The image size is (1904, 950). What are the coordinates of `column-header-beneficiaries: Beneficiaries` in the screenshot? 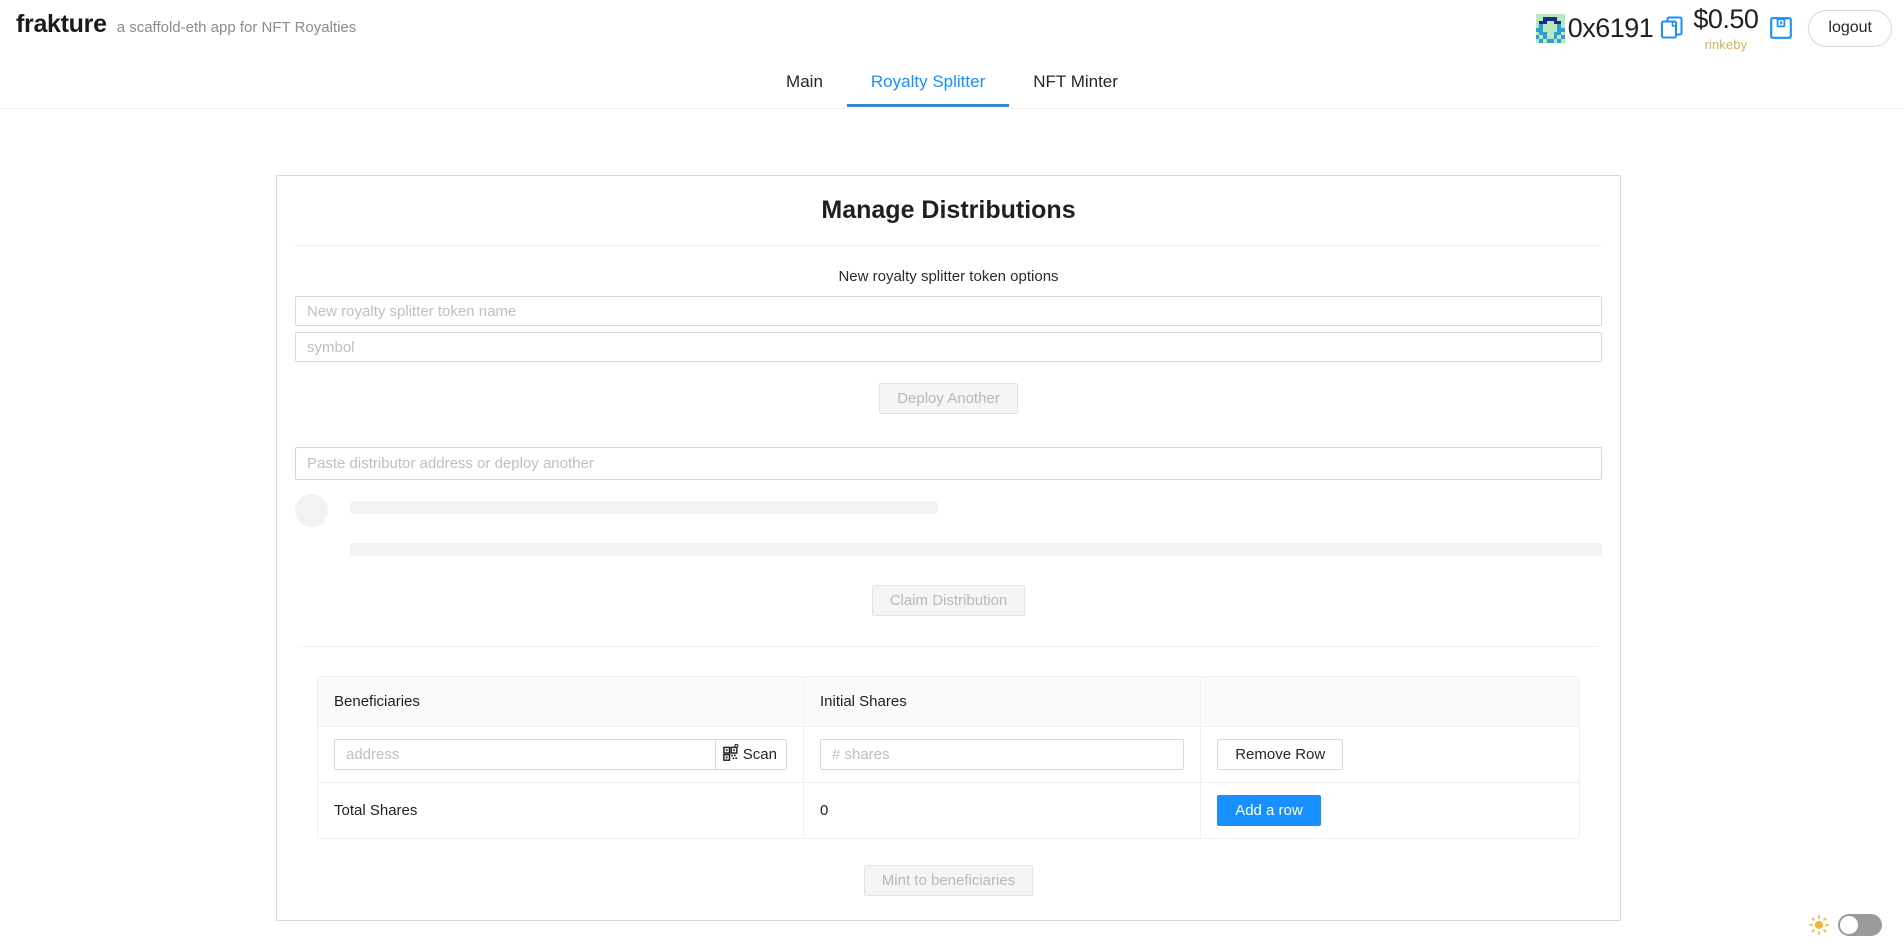 It's located at (561, 702).